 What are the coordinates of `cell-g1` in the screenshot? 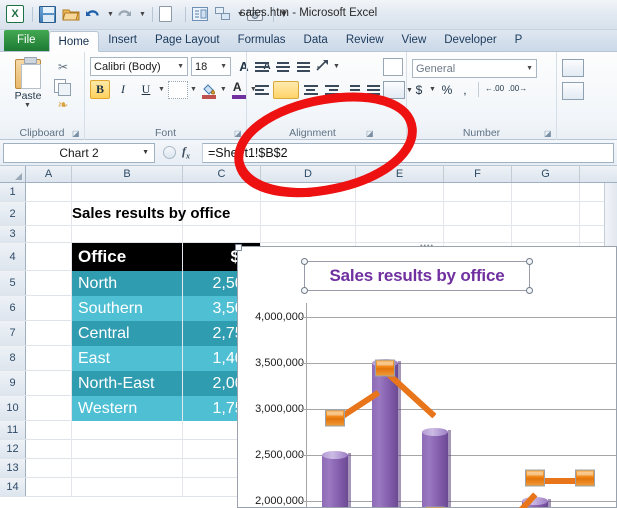 It's located at (546, 192).